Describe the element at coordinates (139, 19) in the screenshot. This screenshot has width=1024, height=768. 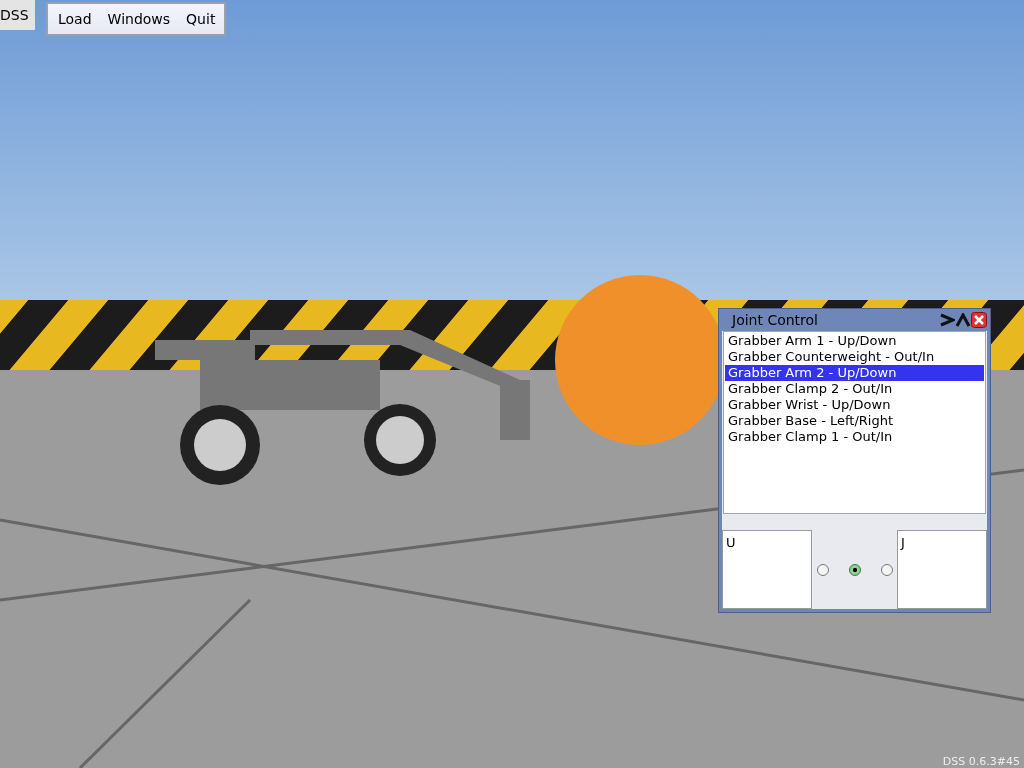
I see `menu-item: Windows` at that location.